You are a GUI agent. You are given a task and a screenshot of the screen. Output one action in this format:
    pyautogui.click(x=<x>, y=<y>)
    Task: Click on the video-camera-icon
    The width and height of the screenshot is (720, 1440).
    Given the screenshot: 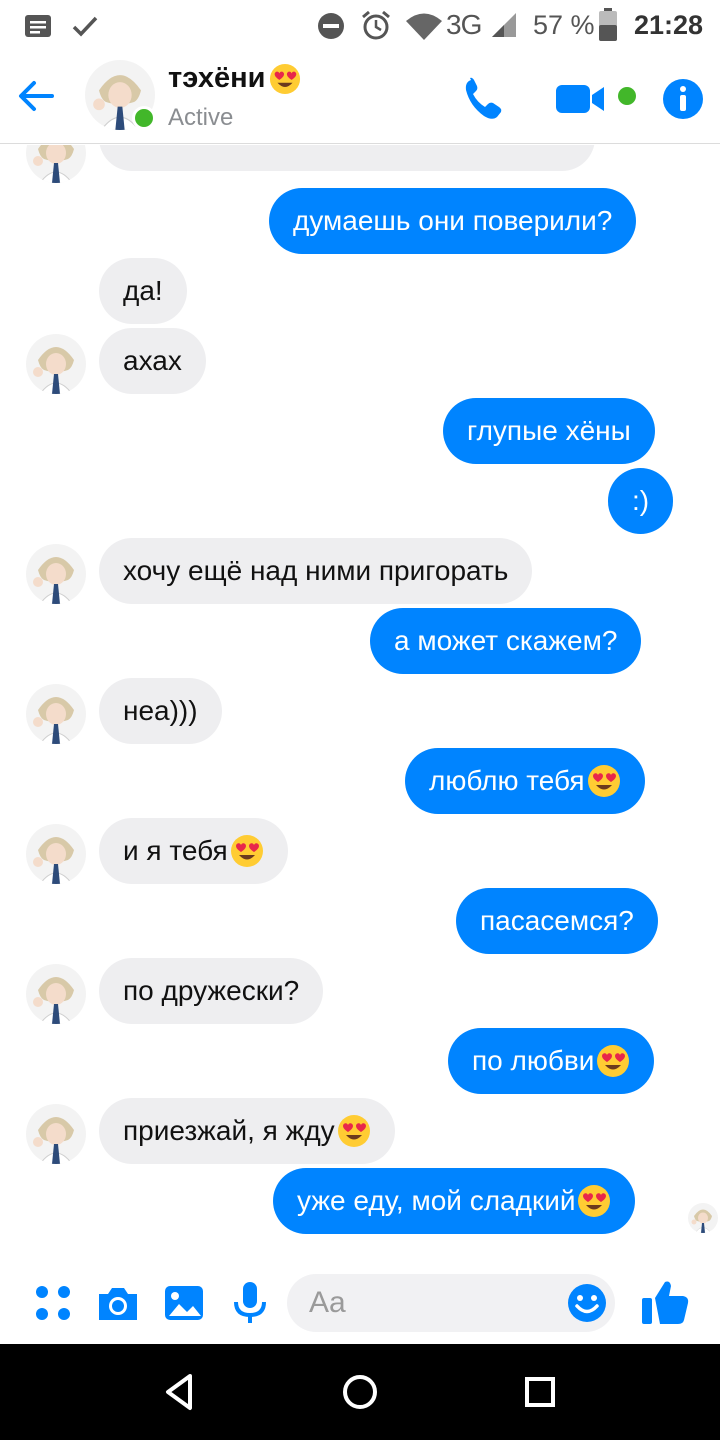 What is the action you would take?
    pyautogui.click(x=581, y=99)
    